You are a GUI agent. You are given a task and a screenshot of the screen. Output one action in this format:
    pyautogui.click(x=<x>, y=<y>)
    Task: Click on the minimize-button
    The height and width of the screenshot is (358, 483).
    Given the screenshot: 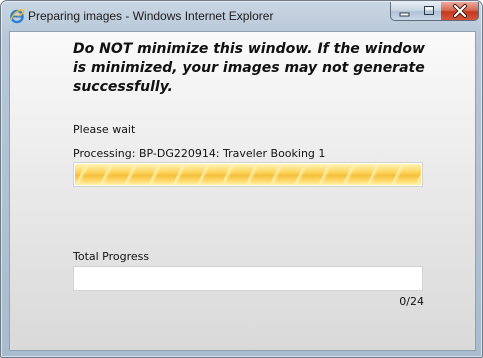 What is the action you would take?
    pyautogui.click(x=403, y=11)
    